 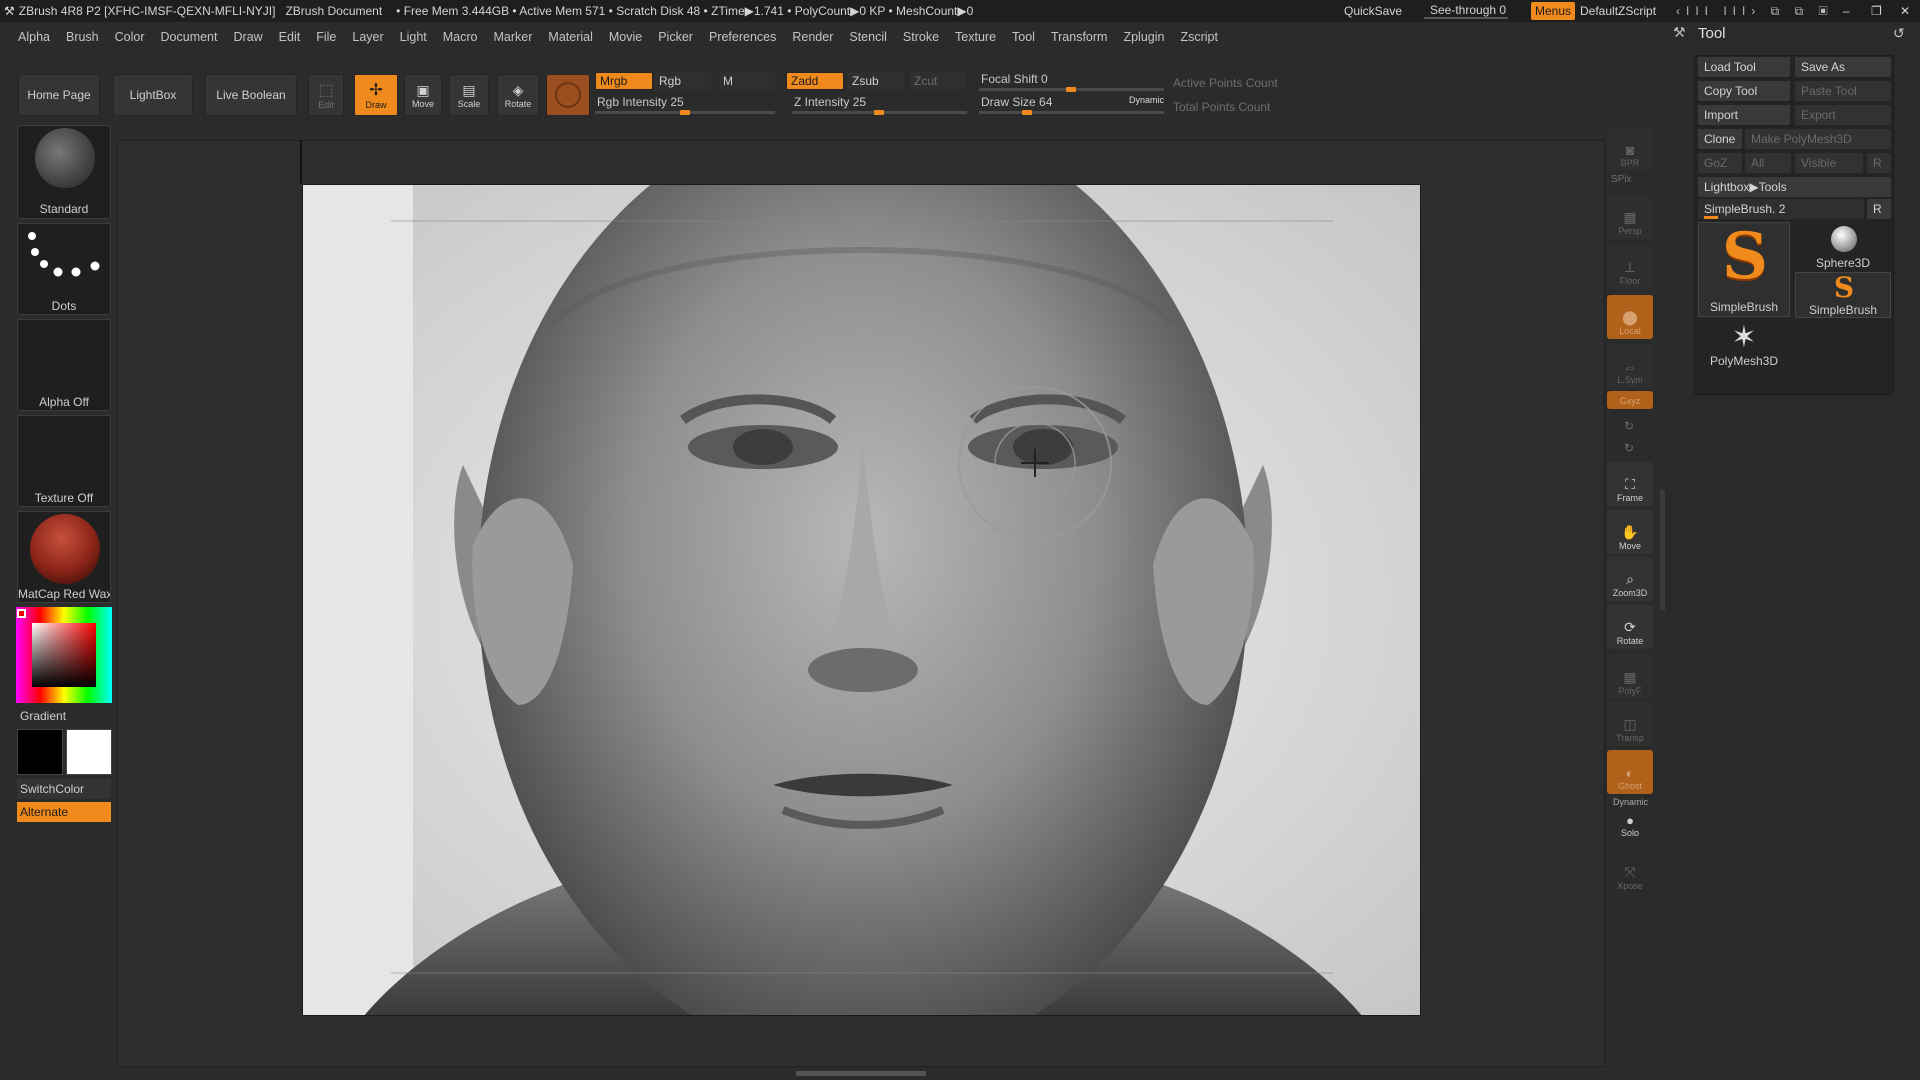 I want to click on menu-zscript: Zscript, so click(x=1199, y=37).